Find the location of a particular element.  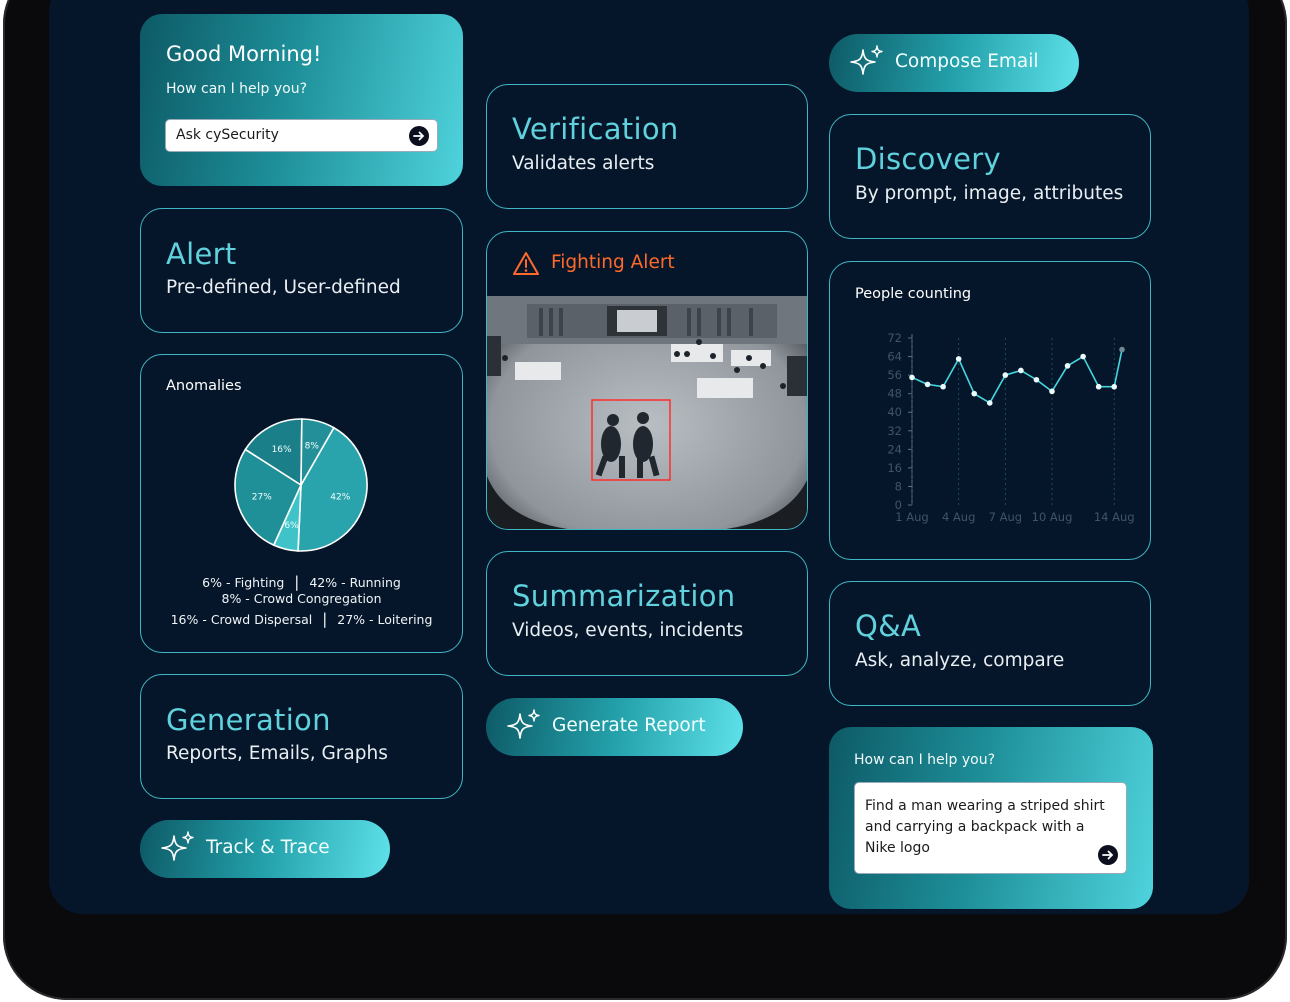

x-tick-label: 4 Aug is located at coordinates (958, 517).